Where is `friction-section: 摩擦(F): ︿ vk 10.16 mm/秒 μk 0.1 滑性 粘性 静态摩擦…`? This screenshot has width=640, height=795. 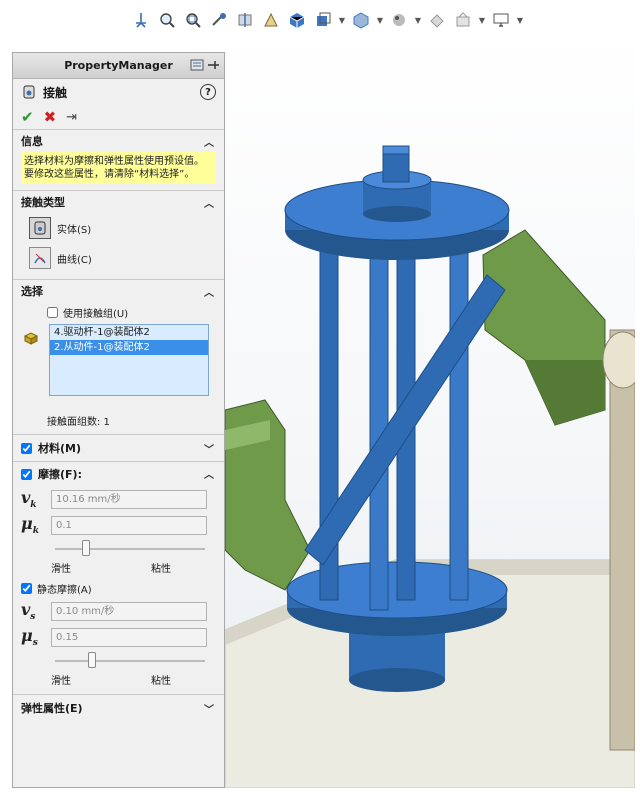
friction-section: 摩擦(F): ︿ vk 10.16 mm/秒 μk 0.1 滑性 粘性 静态摩擦… is located at coordinates (118, 574).